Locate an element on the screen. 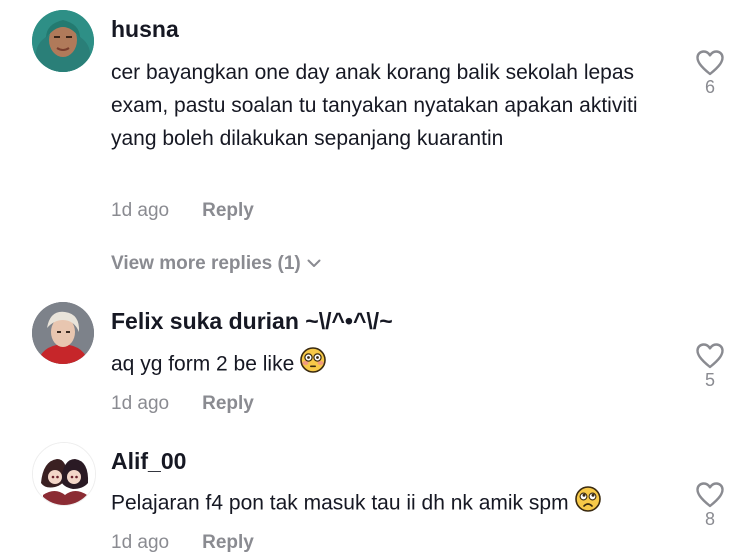  comment-username: Alif_00 is located at coordinates (148, 461).